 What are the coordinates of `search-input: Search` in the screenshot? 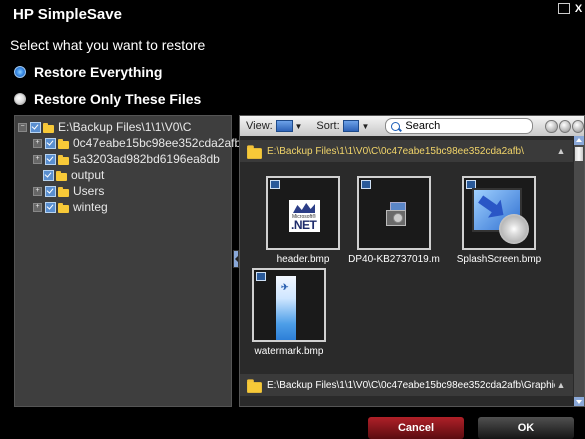 It's located at (459, 126).